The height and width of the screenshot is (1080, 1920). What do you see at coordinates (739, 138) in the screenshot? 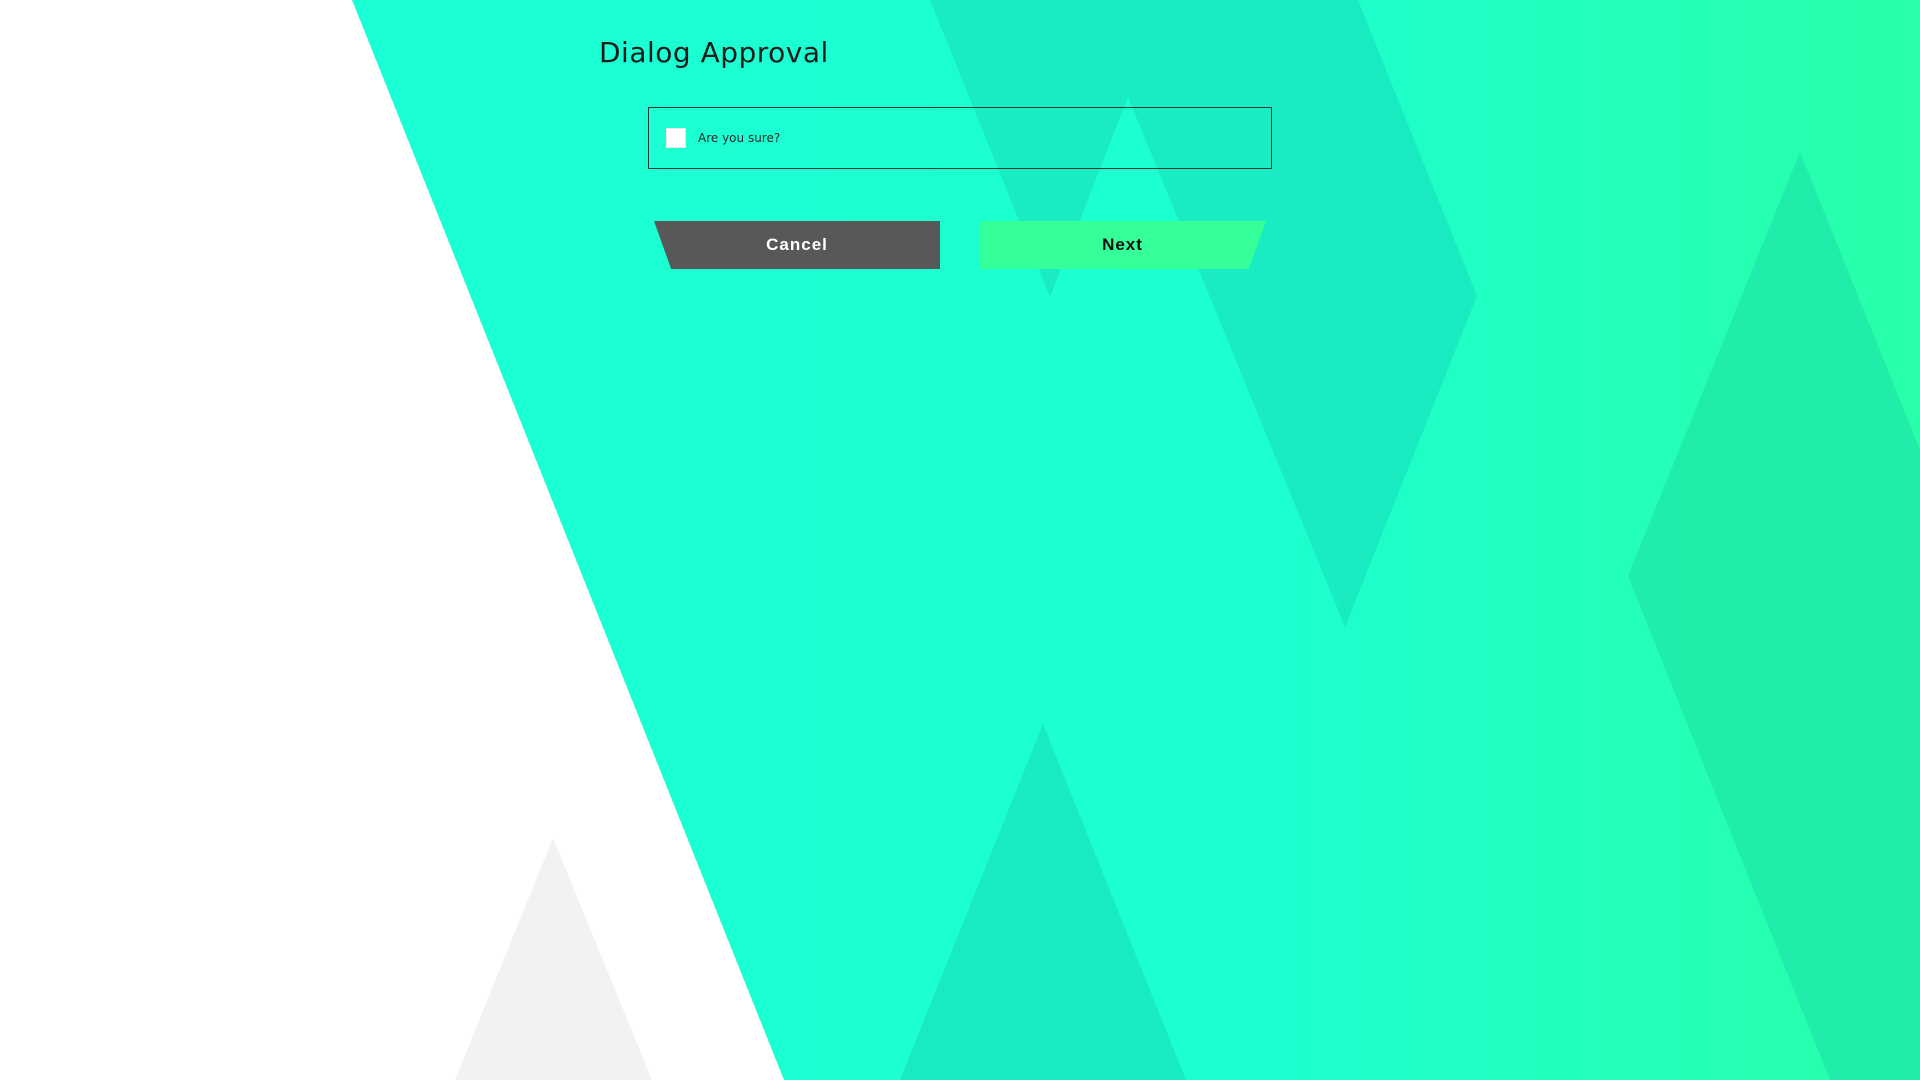
I see `confirm-label: Are you sure?` at bounding box center [739, 138].